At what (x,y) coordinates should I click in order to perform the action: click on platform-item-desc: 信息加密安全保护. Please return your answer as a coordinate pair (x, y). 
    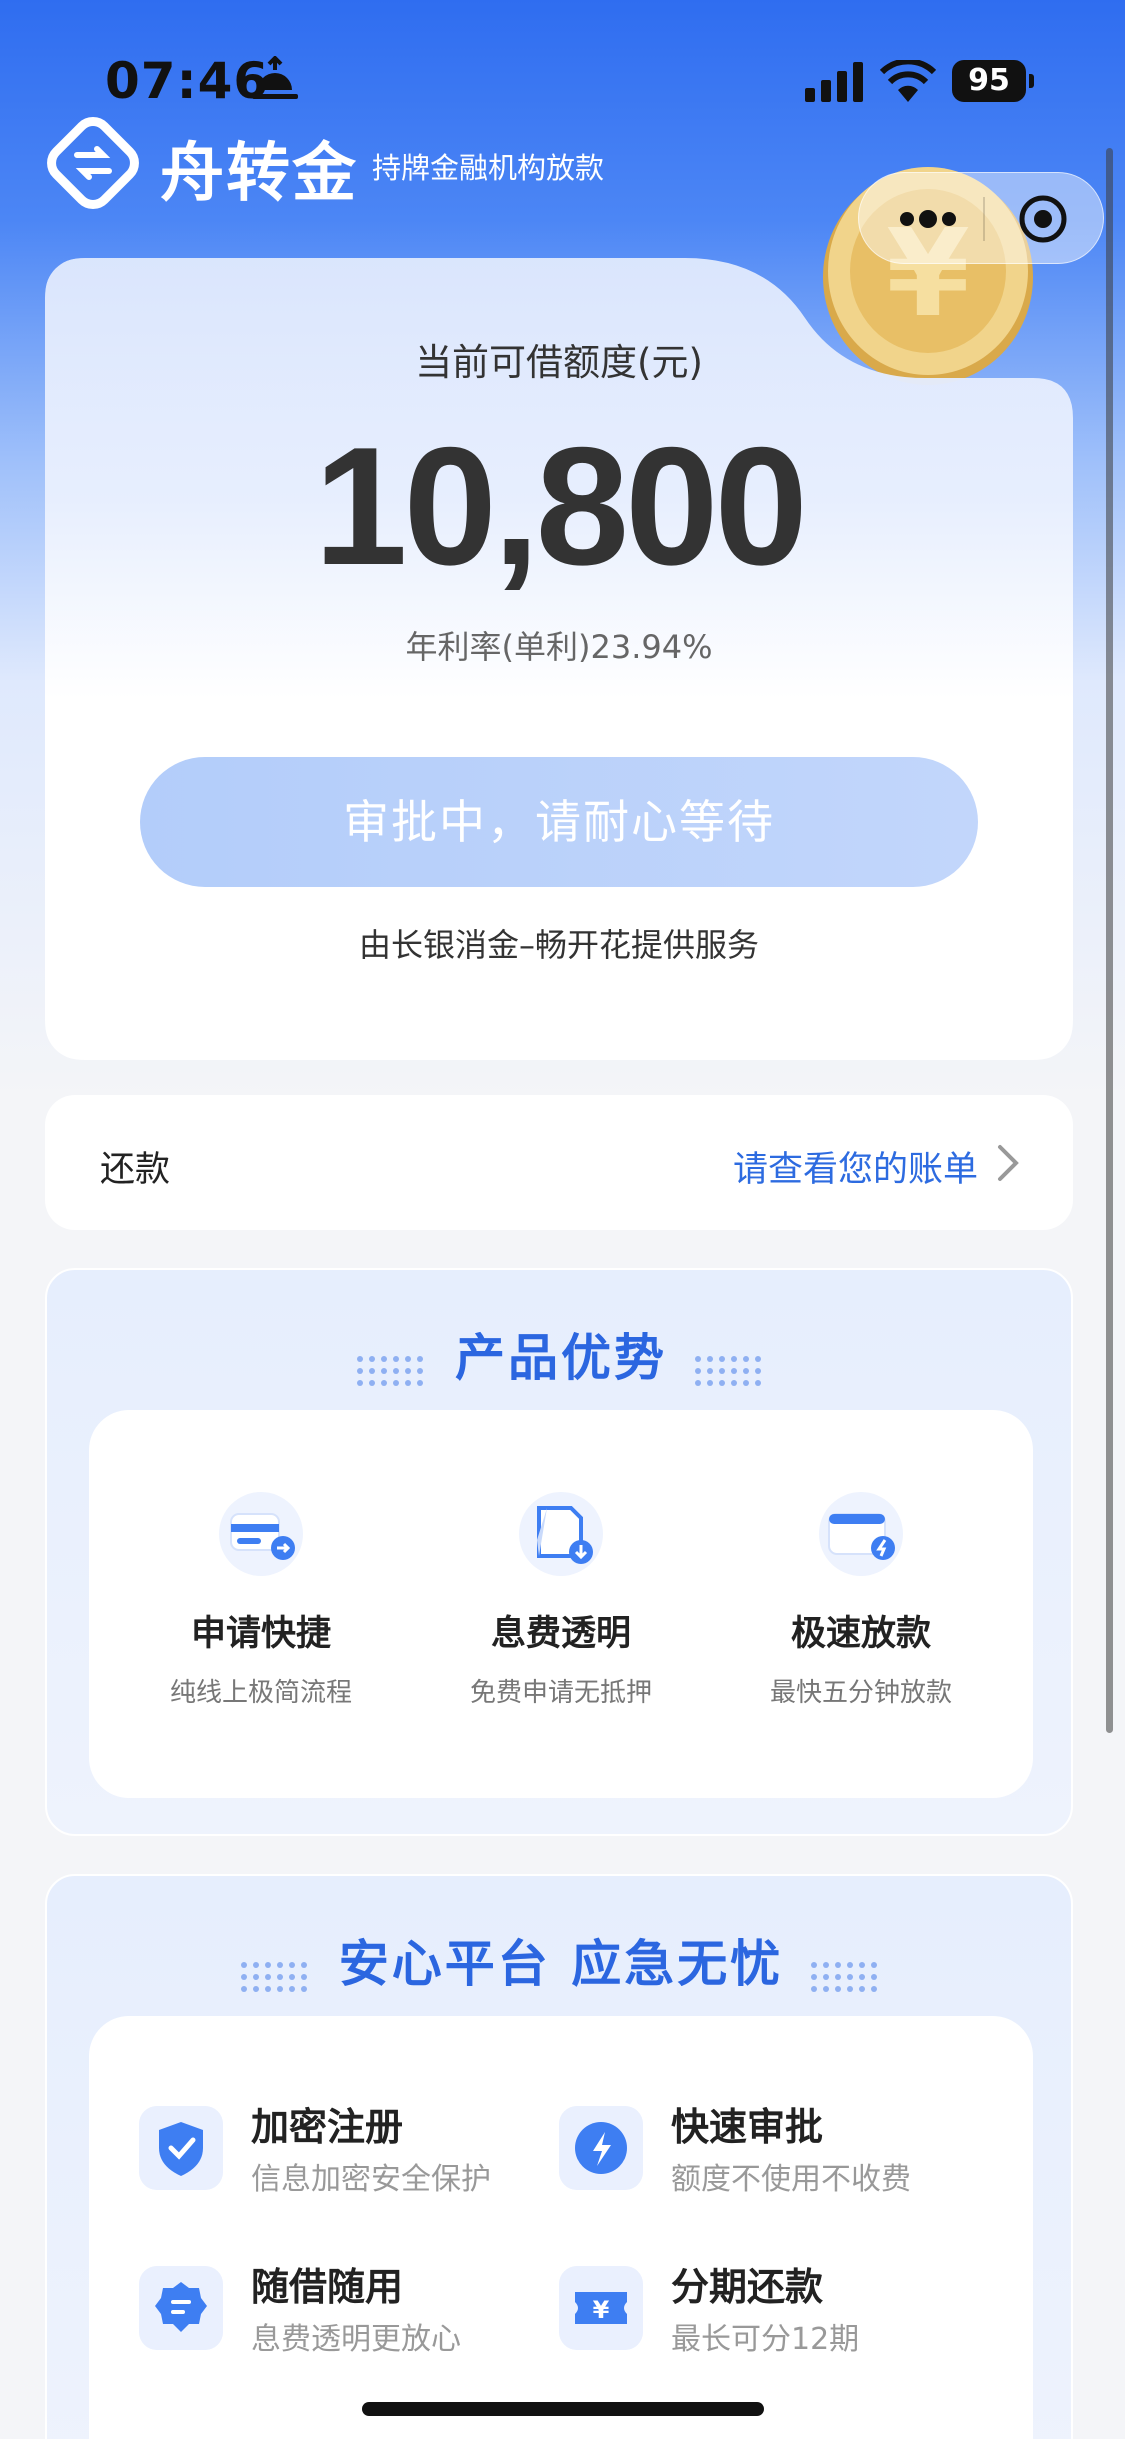
    Looking at the image, I should click on (371, 2179).